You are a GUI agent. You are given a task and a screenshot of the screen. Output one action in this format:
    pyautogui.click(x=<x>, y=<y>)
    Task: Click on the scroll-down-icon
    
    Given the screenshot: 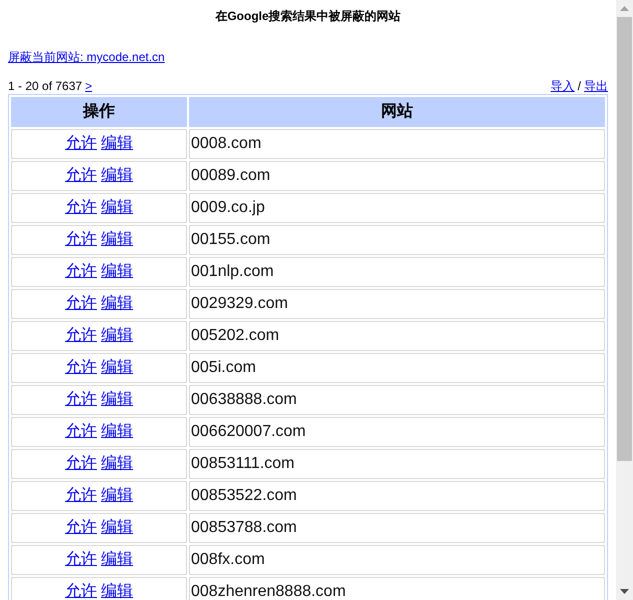 What is the action you would take?
    pyautogui.click(x=624, y=591)
    